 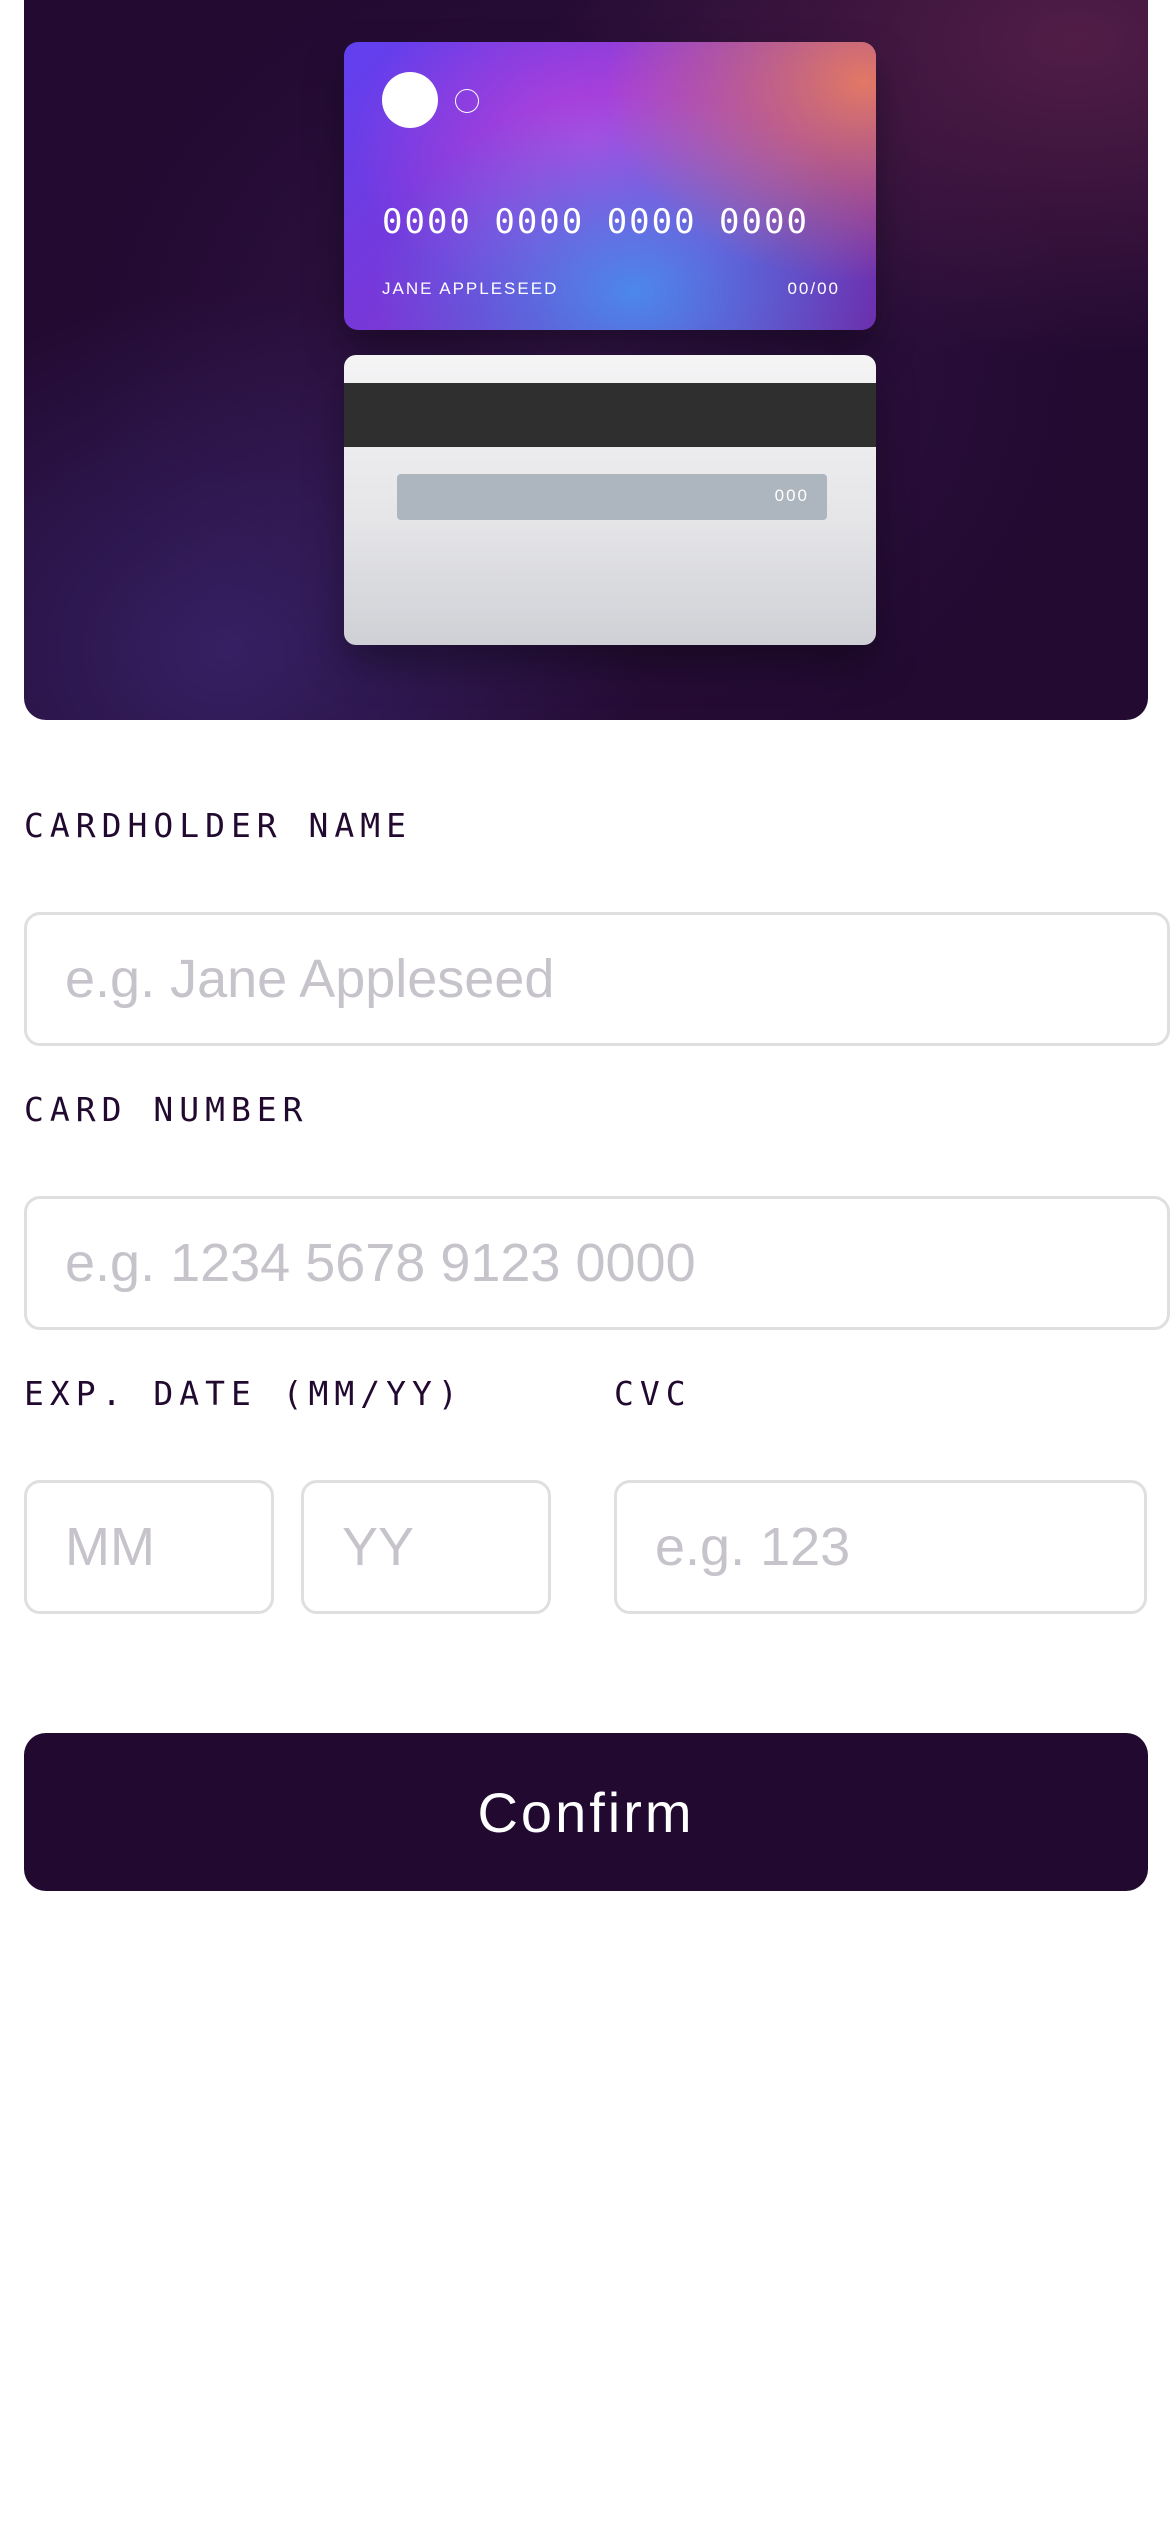 I want to click on expiry-date-label: EXP. DATE (MM/YY), so click(x=244, y=1393).